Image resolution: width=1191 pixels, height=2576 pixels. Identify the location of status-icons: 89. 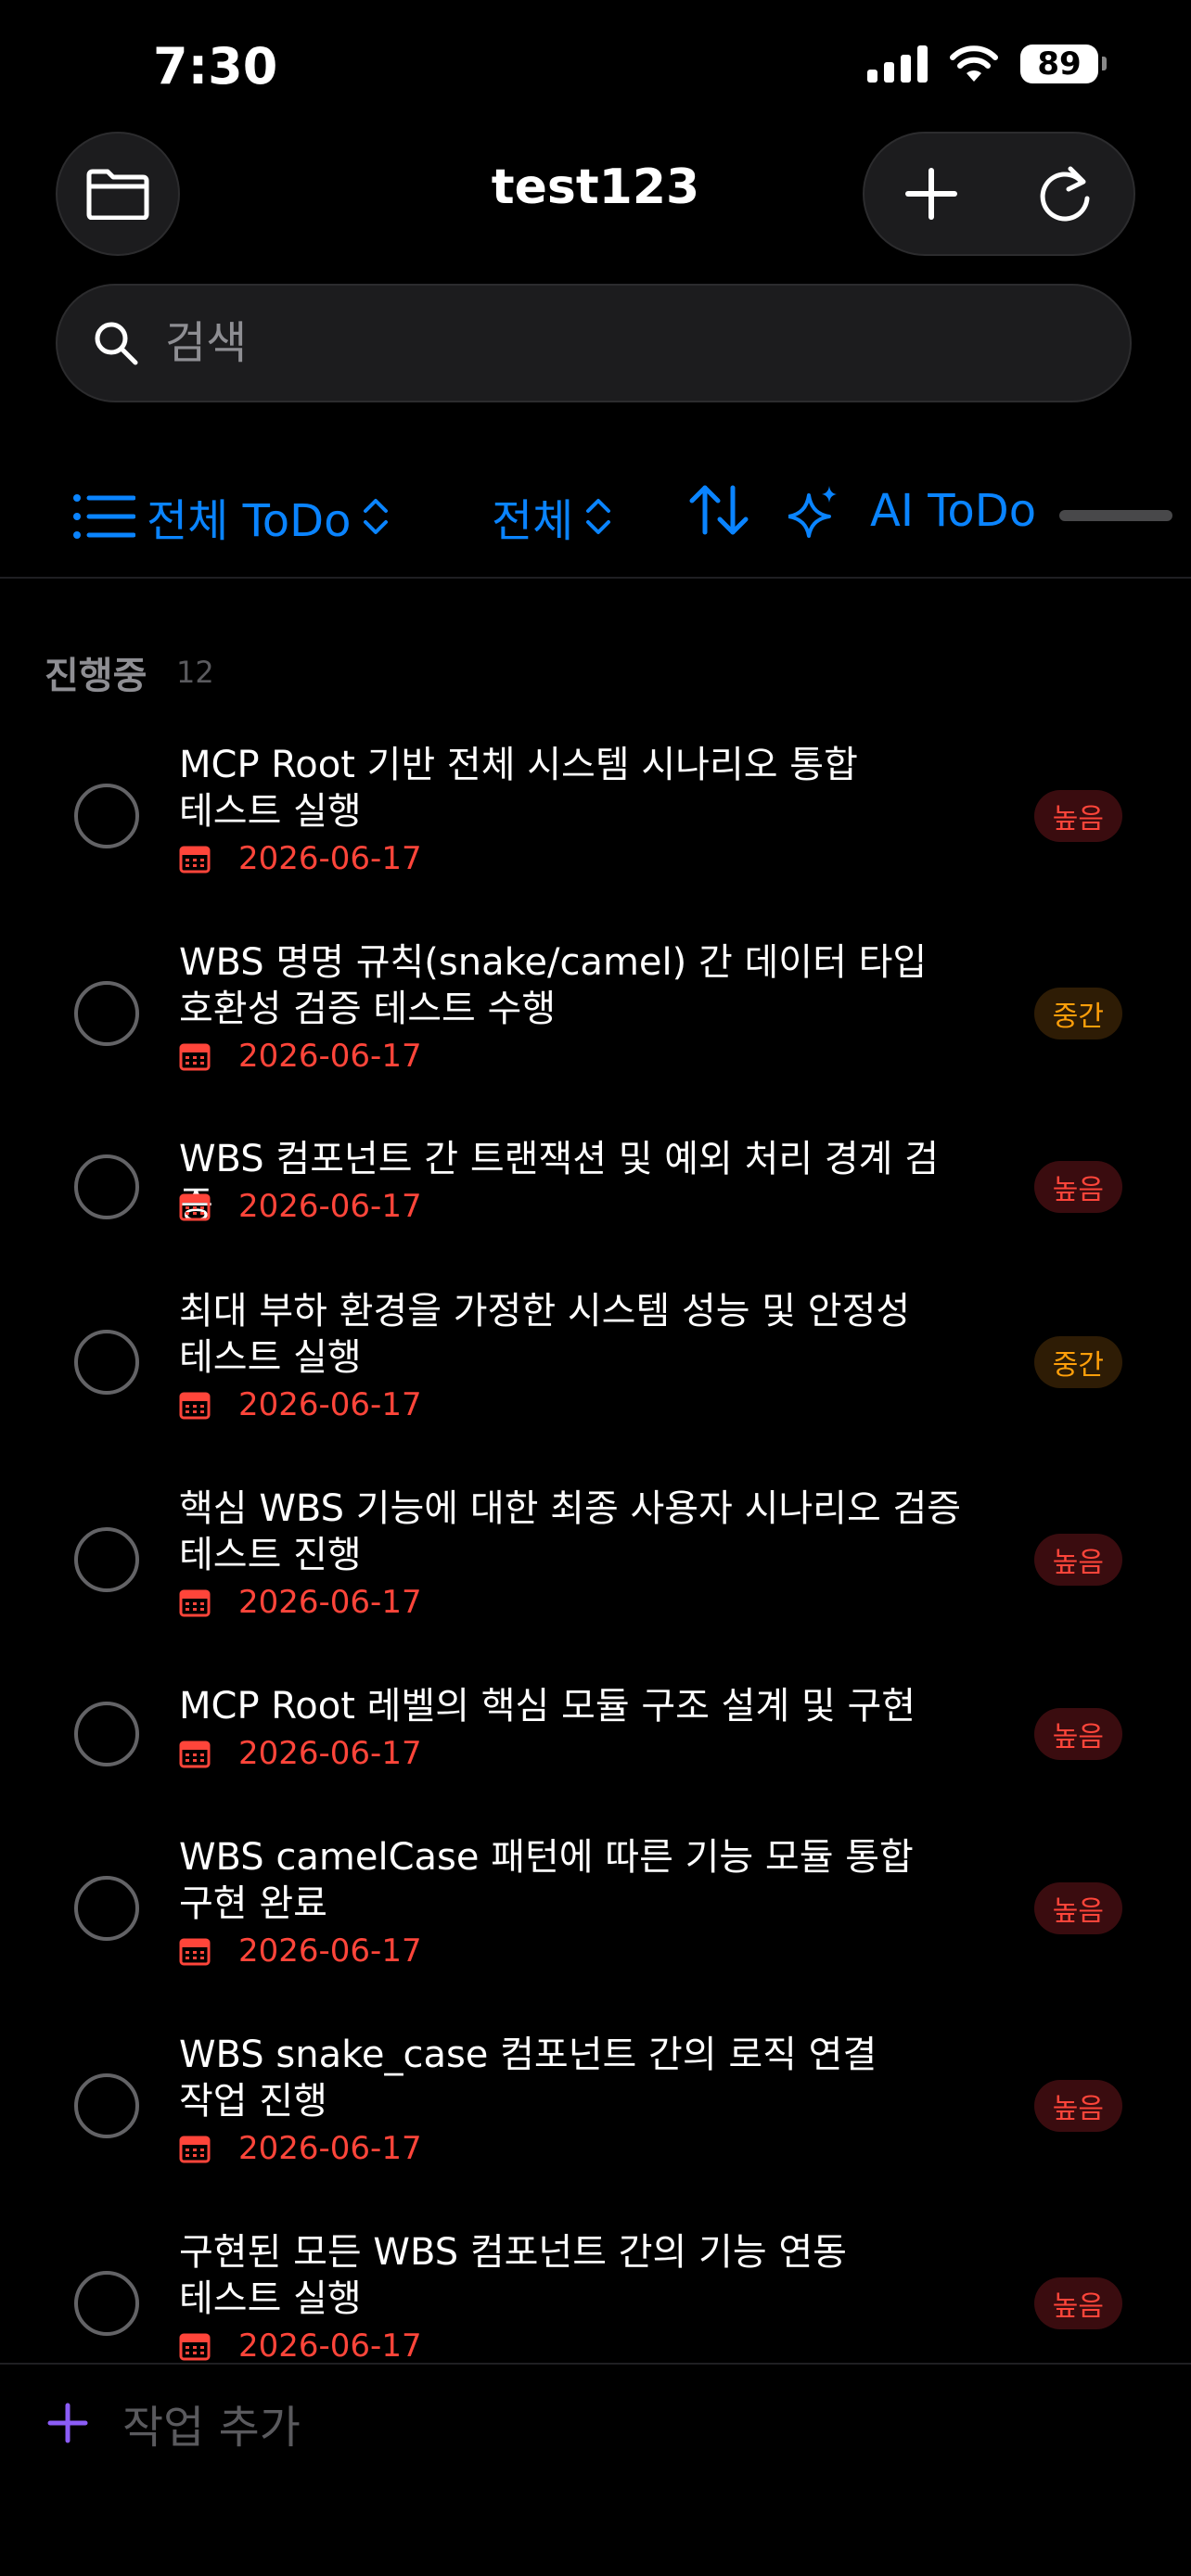
(987, 64).